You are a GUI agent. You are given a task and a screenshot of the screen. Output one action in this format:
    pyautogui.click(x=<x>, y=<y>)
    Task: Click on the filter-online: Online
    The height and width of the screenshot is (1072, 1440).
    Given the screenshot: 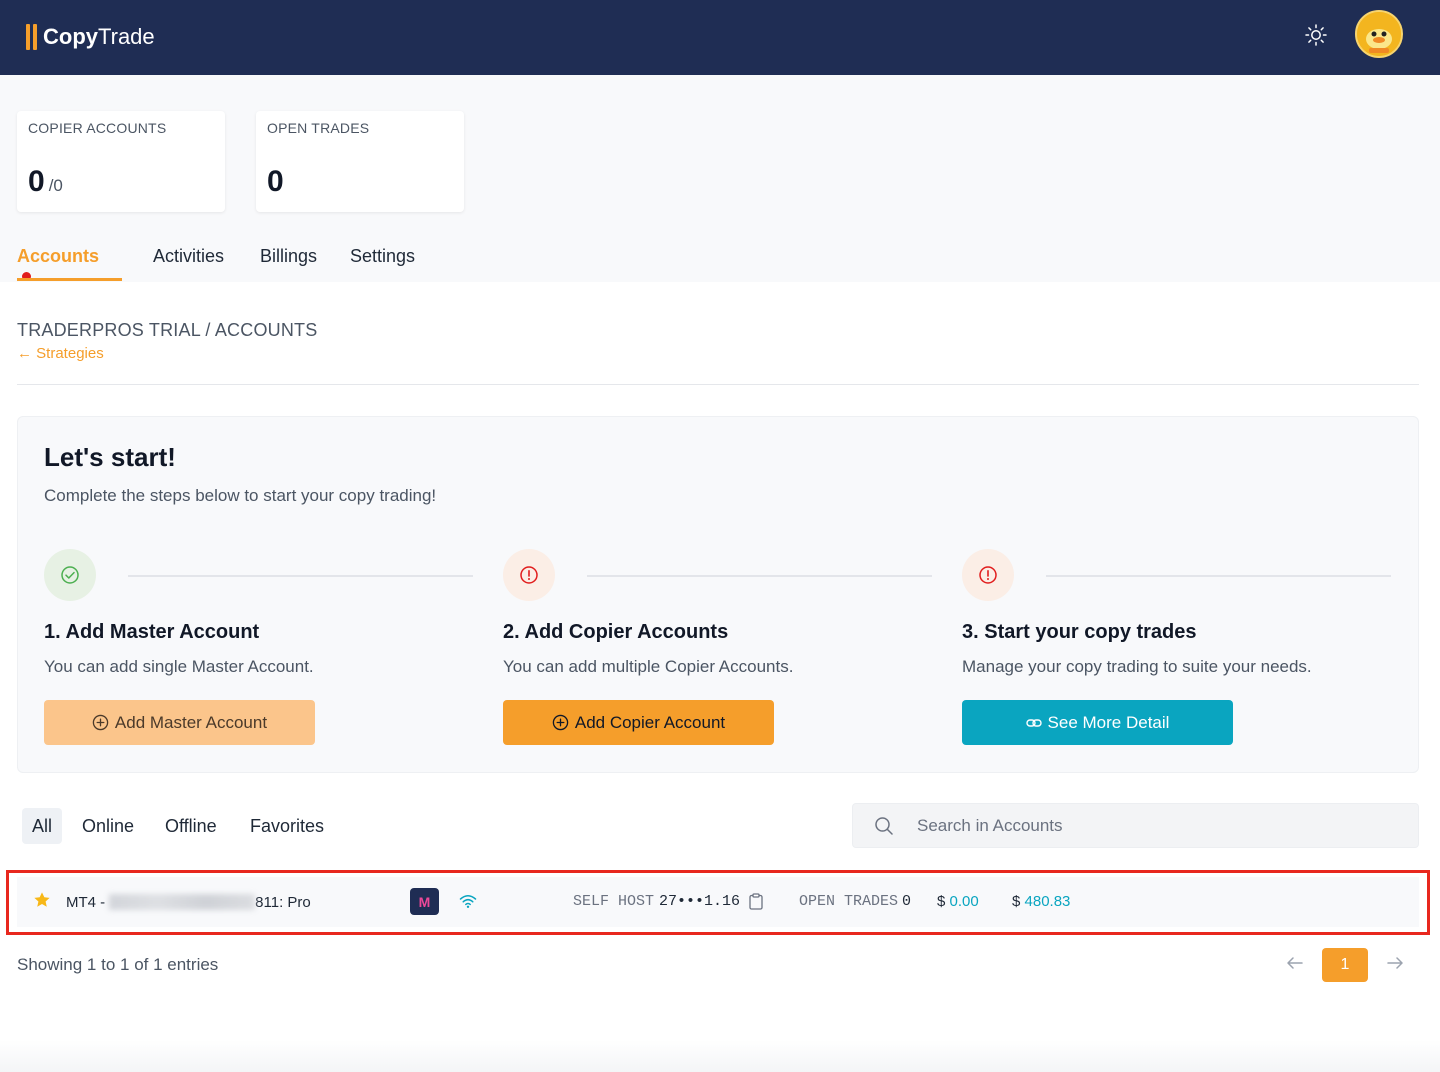 What is the action you would take?
    pyautogui.click(x=108, y=826)
    